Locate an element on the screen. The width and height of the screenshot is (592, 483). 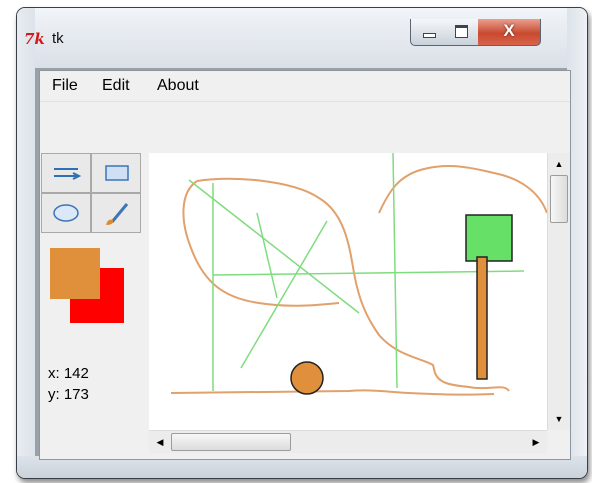
green-rectangle is located at coordinates (489, 238).